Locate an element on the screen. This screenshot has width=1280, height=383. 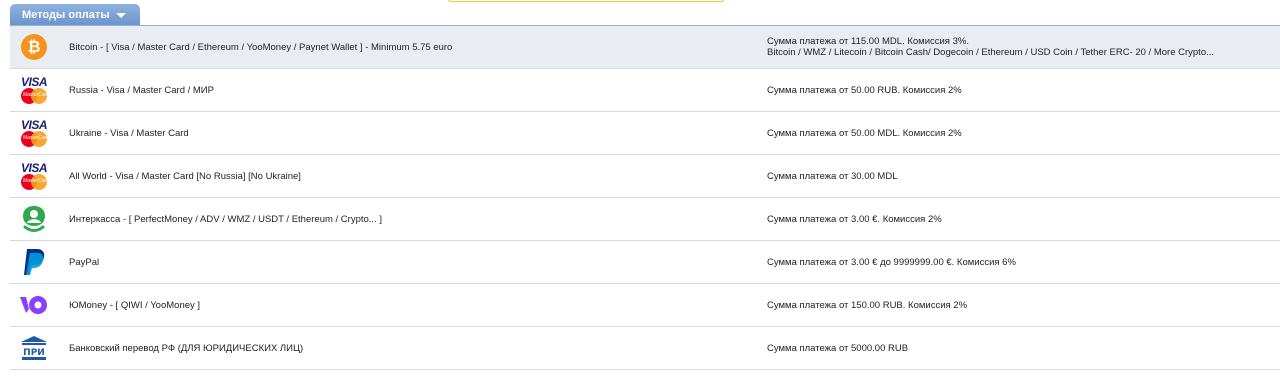
payment-method-info: Сумма платежа от 5000.00 RUB is located at coordinates (837, 348).